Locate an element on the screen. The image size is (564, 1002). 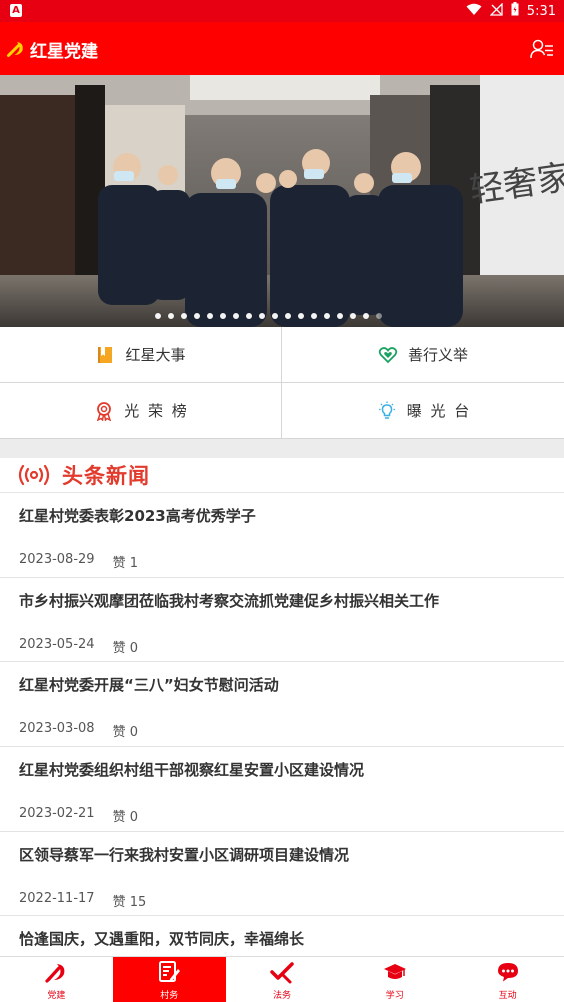
quick-link-honor-roll: 光 荣 榜 is located at coordinates (141, 411).